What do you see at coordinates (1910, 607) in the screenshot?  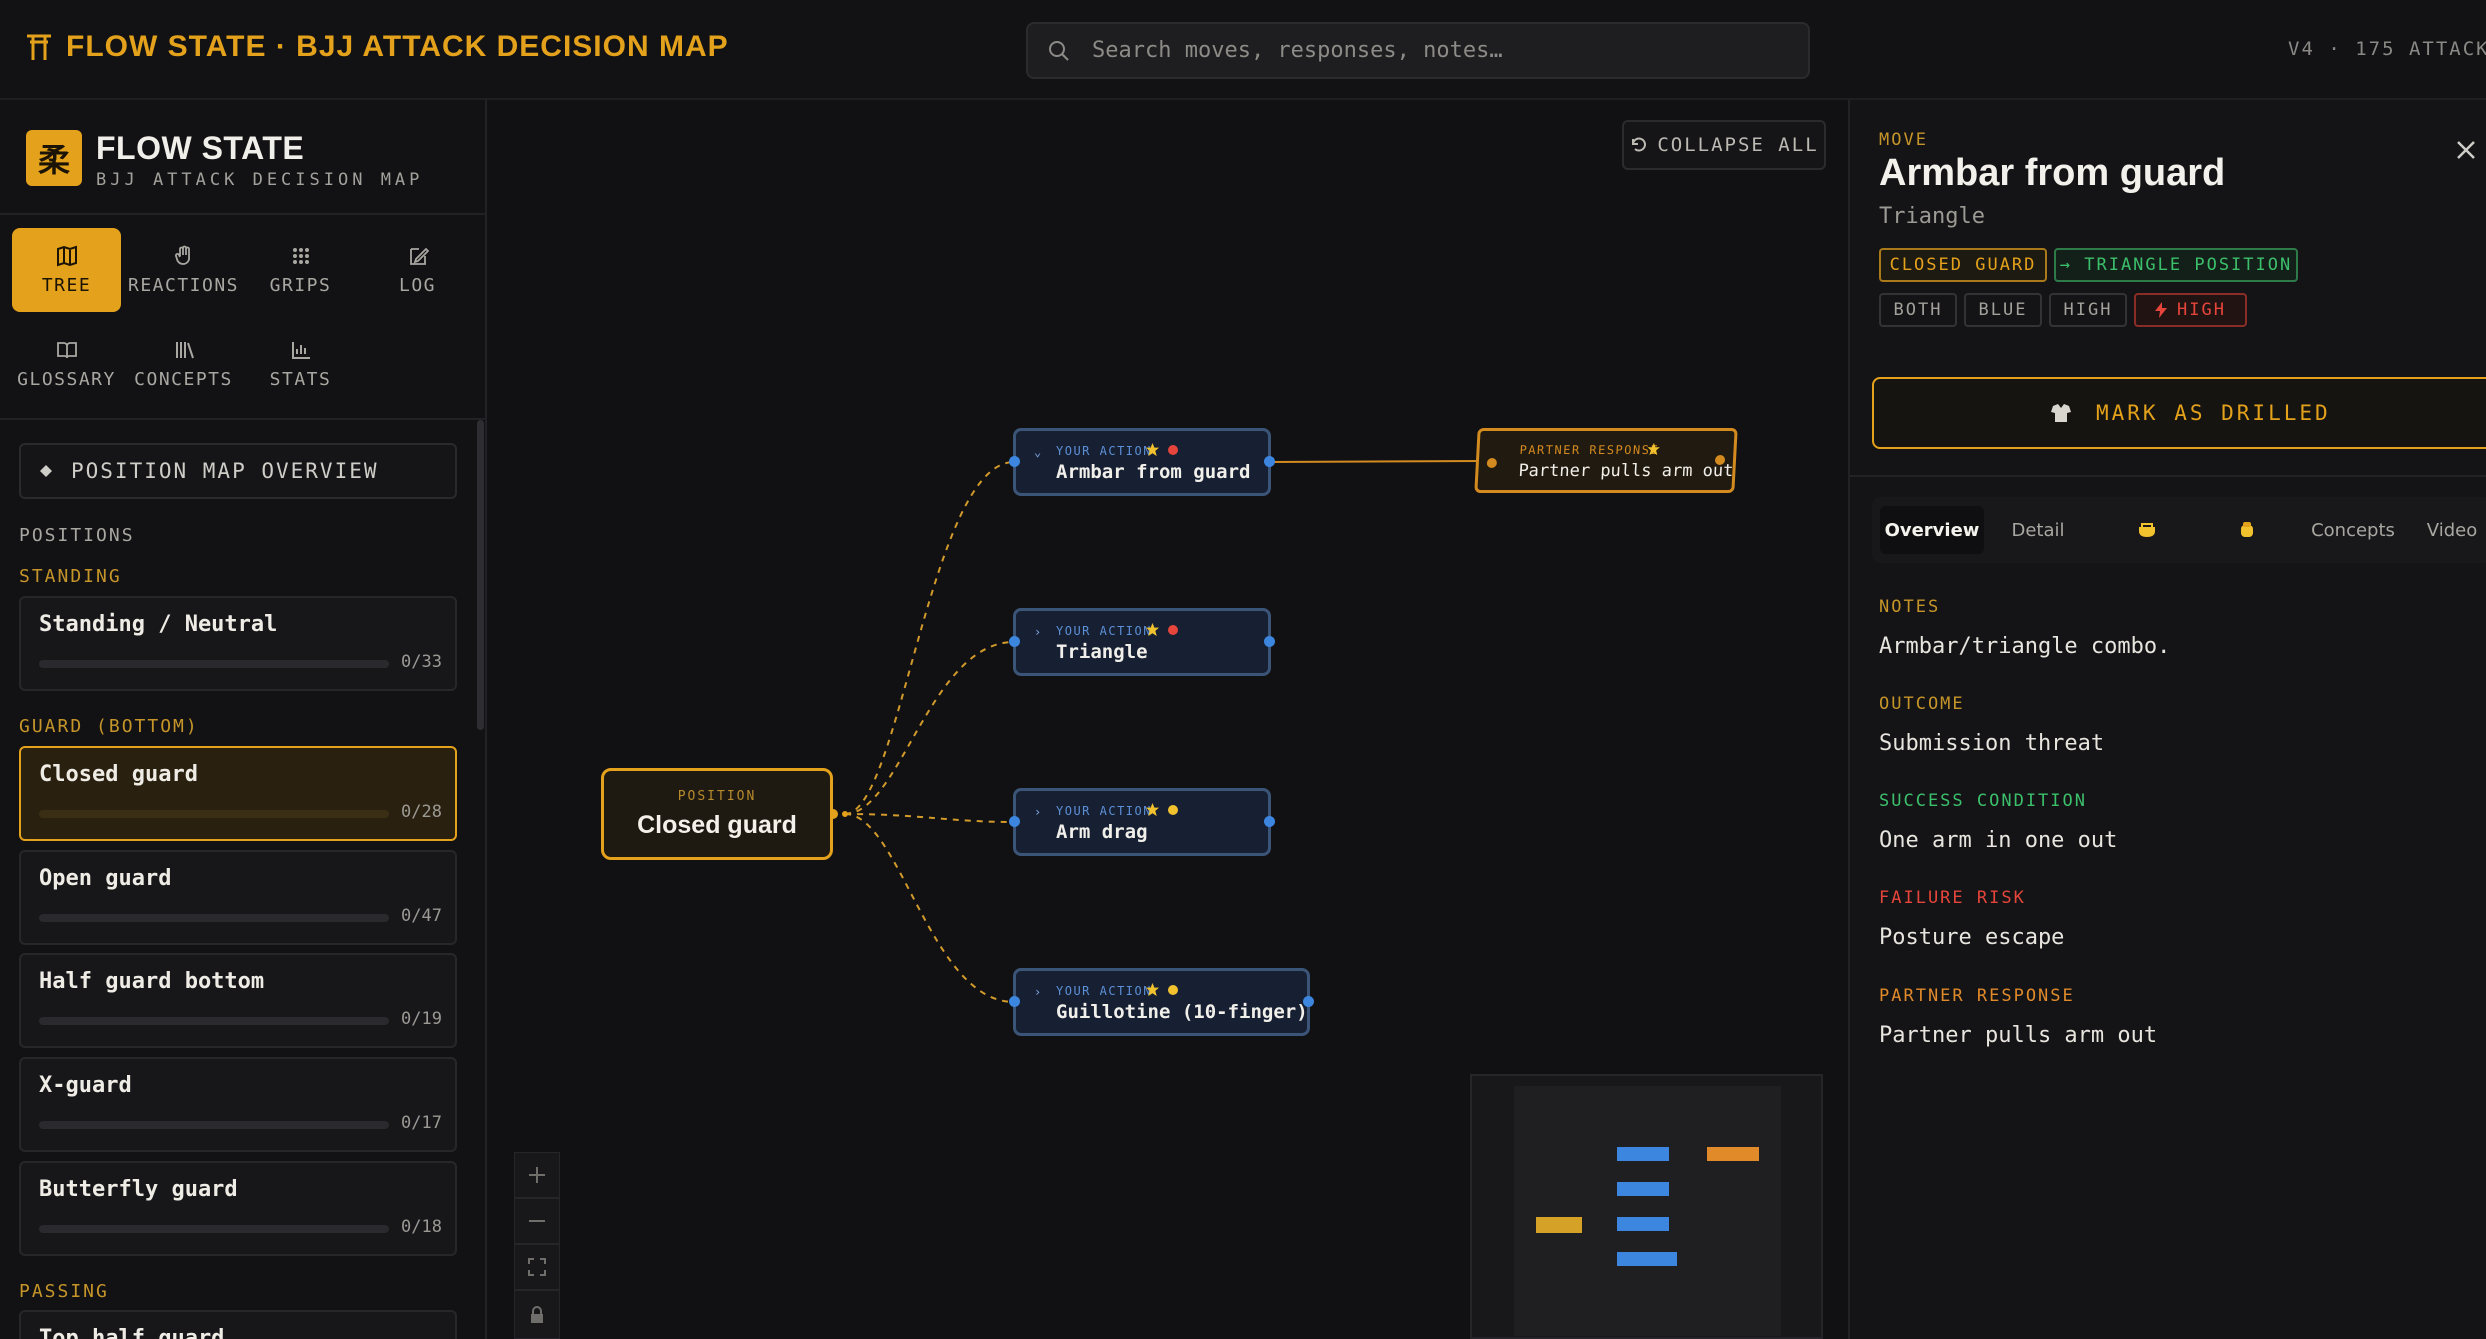 I see `field-label-notes: NOTES` at bounding box center [1910, 607].